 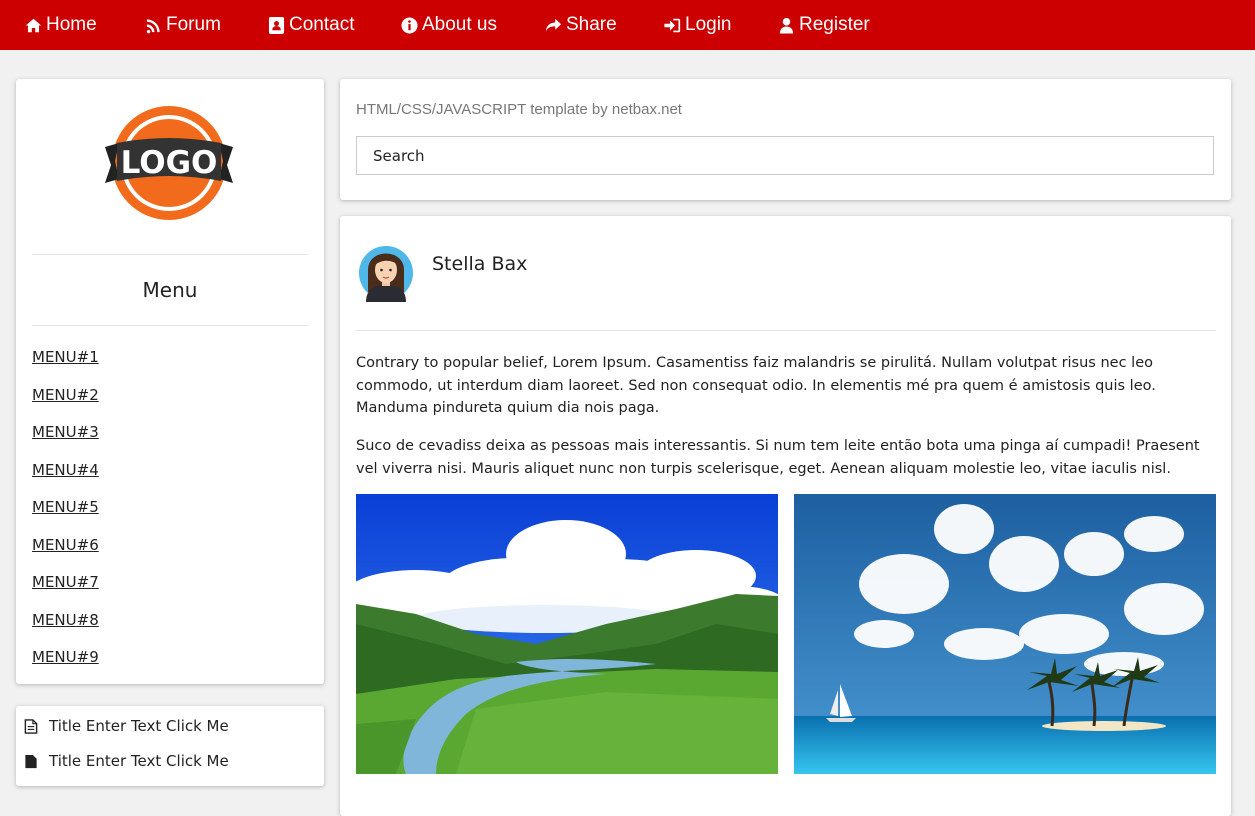 I want to click on menu-item-5: MENU#5, so click(x=65, y=507).